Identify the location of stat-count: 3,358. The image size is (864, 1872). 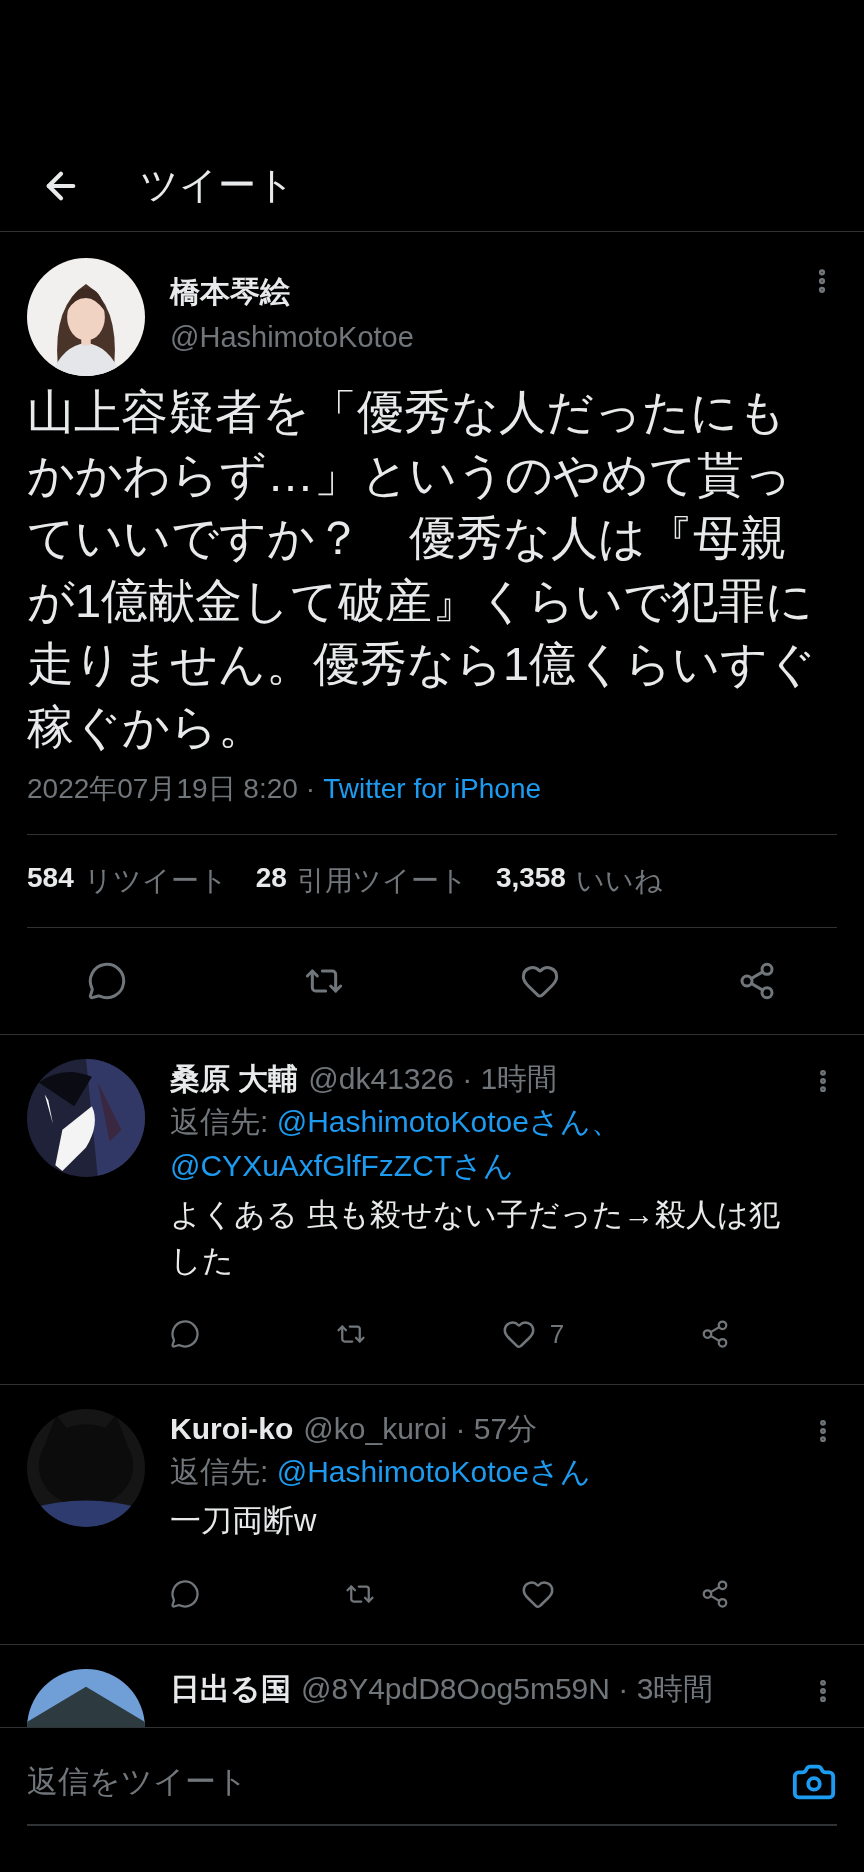
(530, 878).